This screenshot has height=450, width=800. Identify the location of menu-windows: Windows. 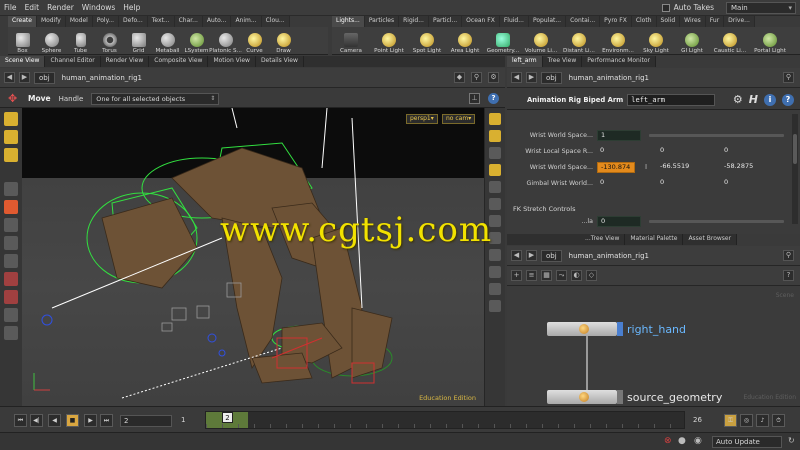
(98, 7).